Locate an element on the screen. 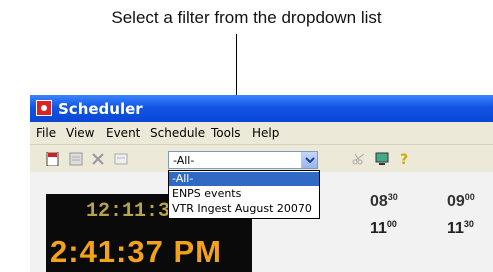 This screenshot has width=493, height=272. title-bar: Scheduler is located at coordinates (261, 108).